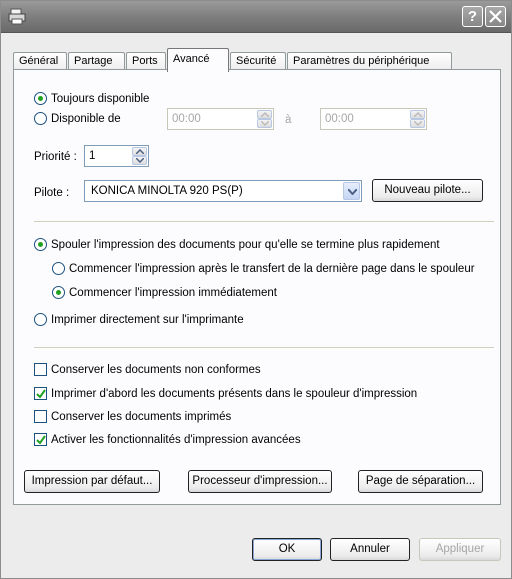 This screenshot has height=579, width=512. Describe the element at coordinates (92, 156) in the screenshot. I see `priority-value: 1` at that location.